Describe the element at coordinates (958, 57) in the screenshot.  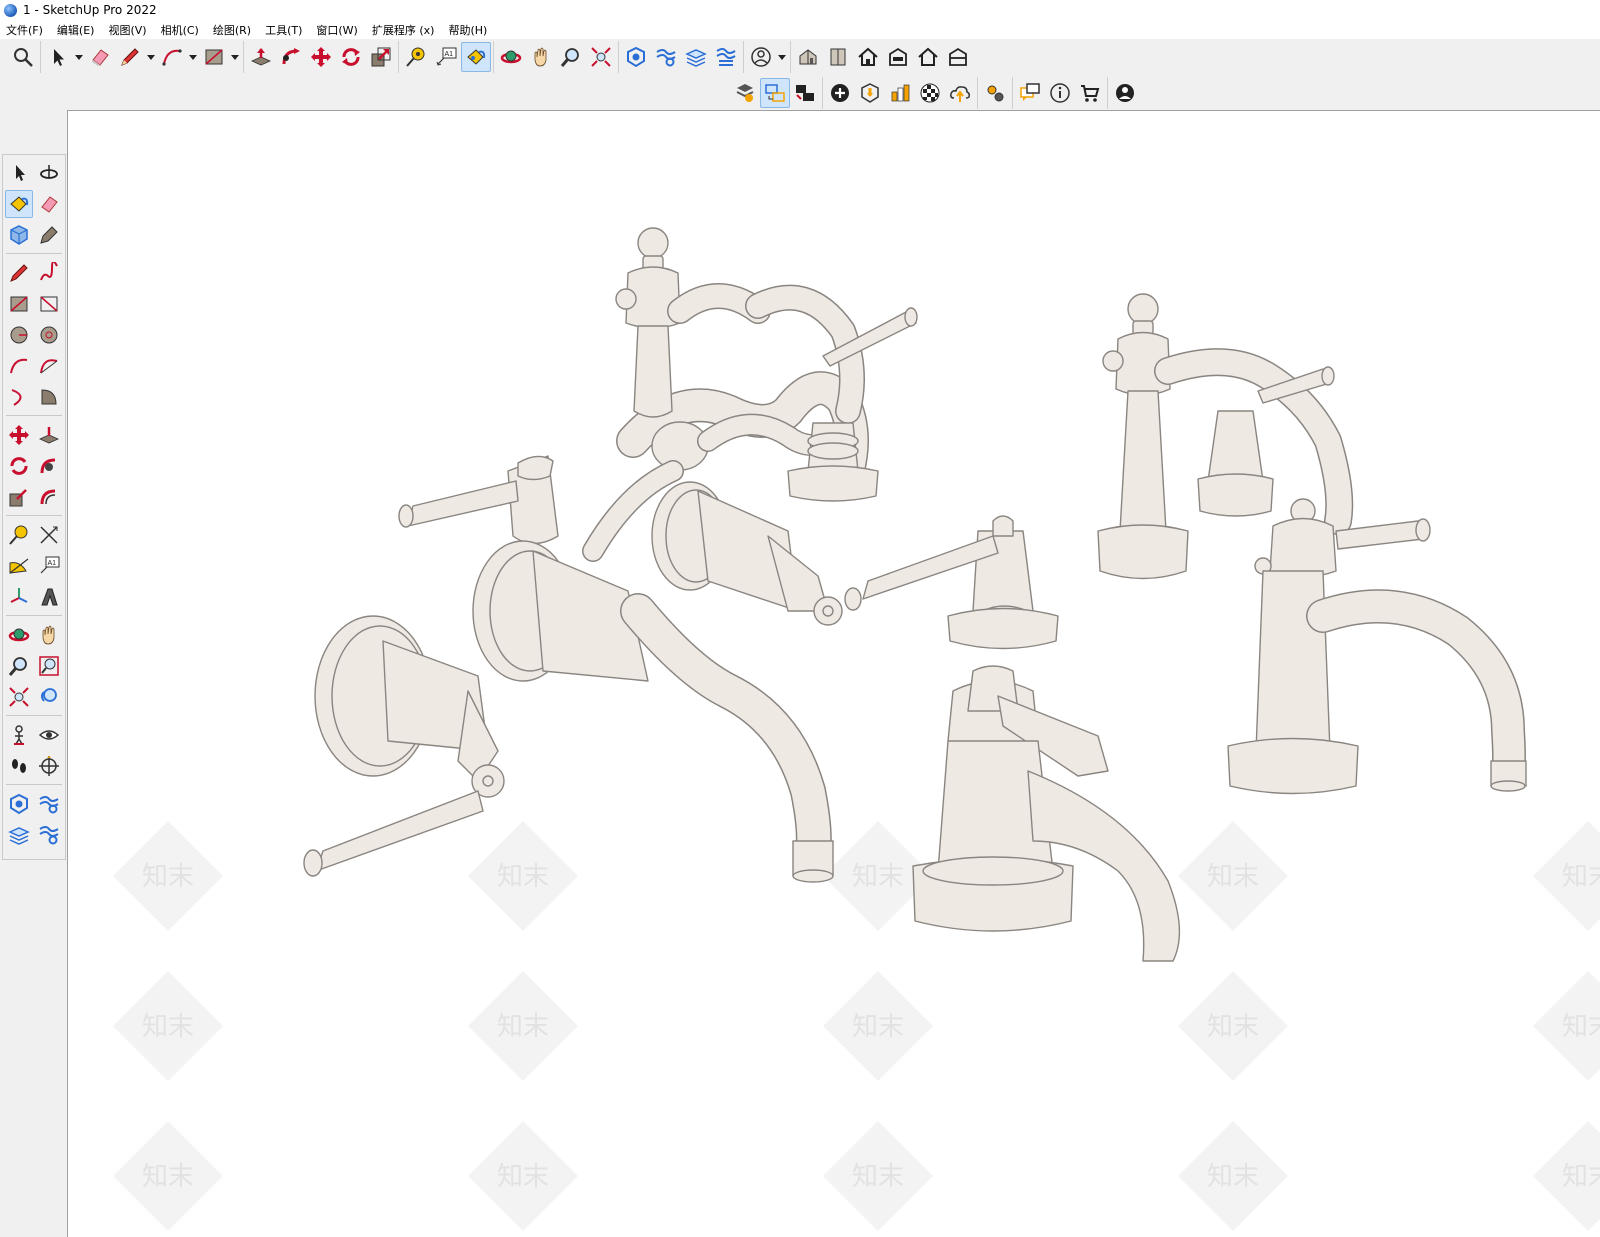
I see `view-left-button` at that location.